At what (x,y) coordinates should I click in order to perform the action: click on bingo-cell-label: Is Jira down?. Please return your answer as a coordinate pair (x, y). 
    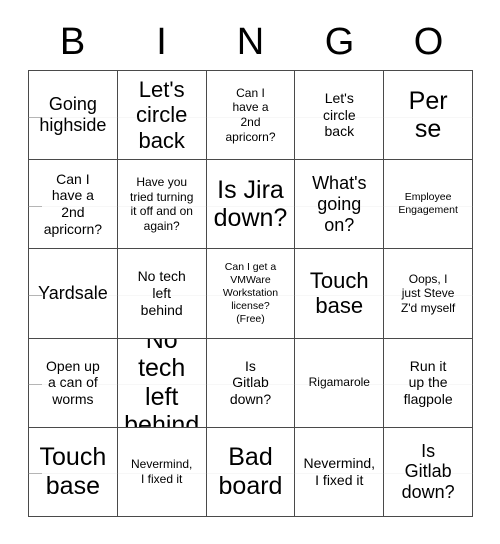
    Looking at the image, I should click on (250, 204).